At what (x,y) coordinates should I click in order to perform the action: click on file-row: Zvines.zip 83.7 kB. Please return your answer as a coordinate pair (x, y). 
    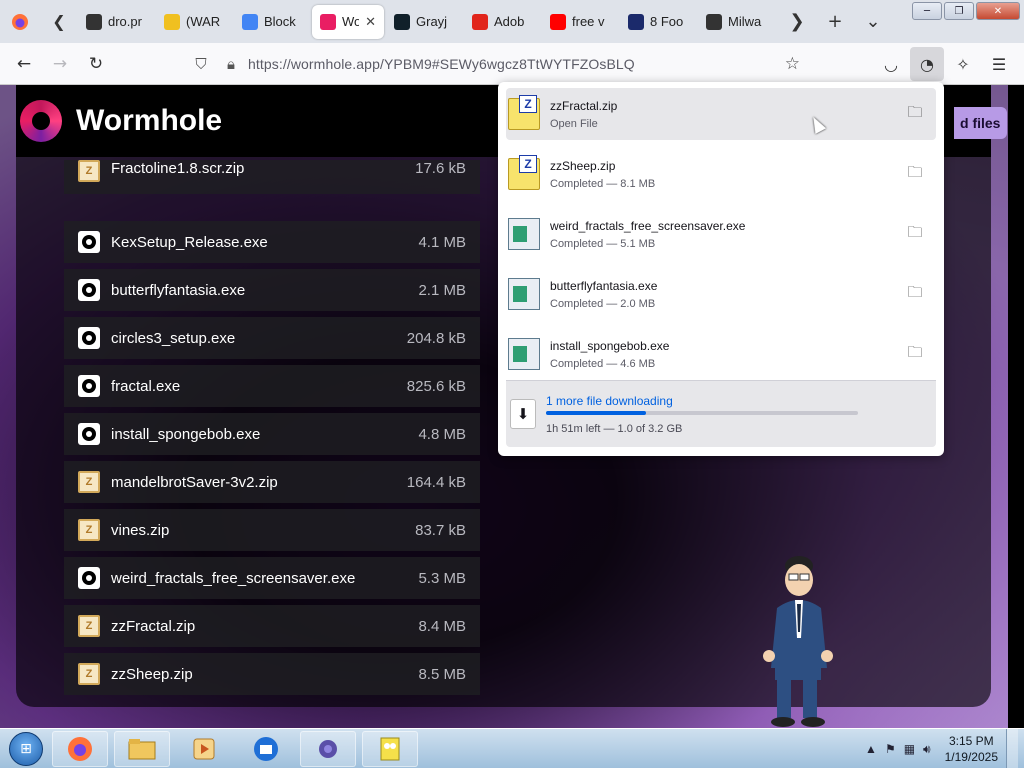
    Looking at the image, I should click on (272, 530).